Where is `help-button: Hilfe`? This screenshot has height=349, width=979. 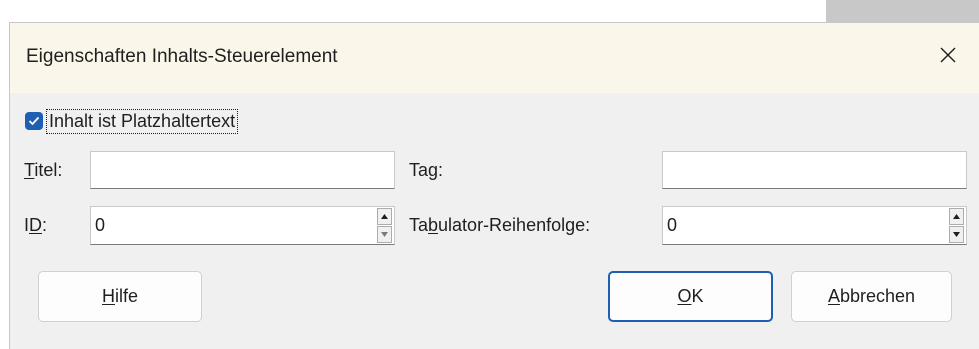 help-button: Hilfe is located at coordinates (120, 296).